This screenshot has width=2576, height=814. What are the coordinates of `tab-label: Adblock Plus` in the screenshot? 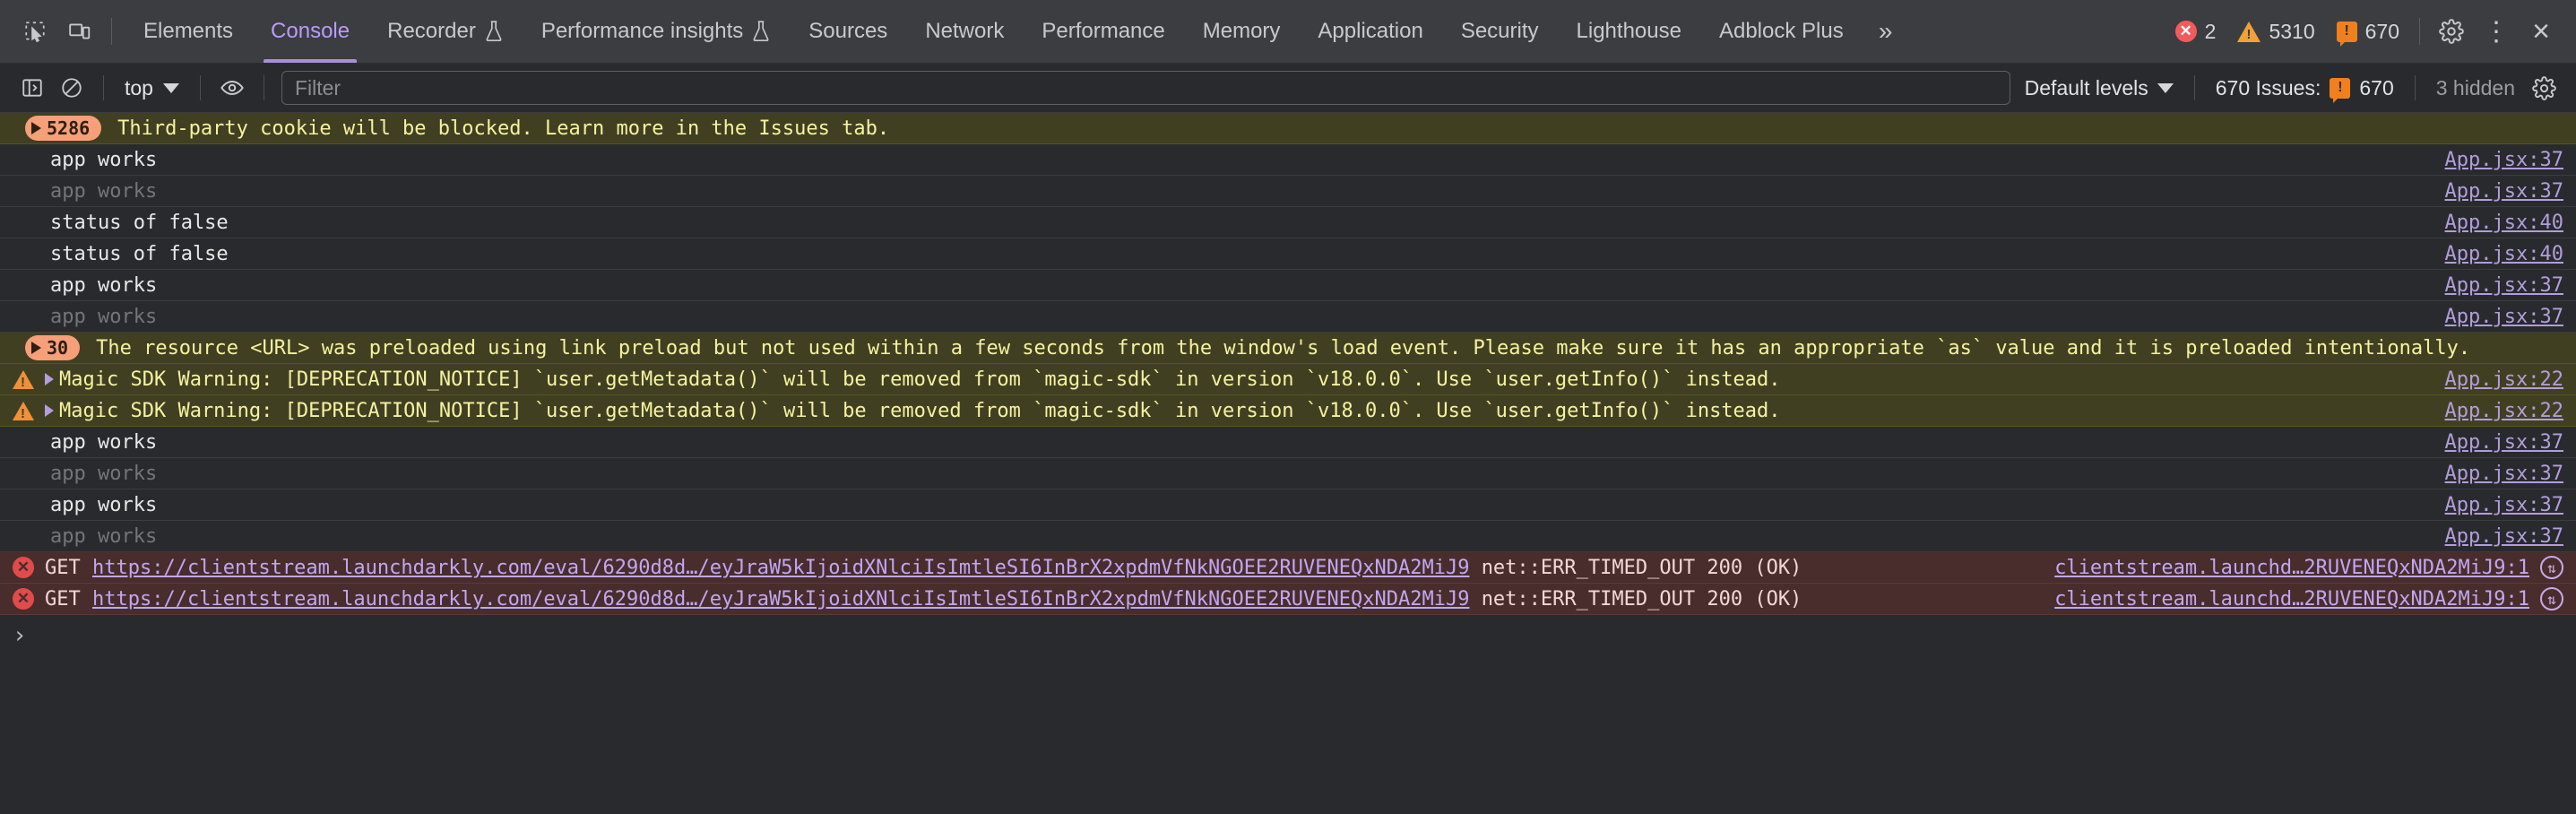 It's located at (1781, 31).